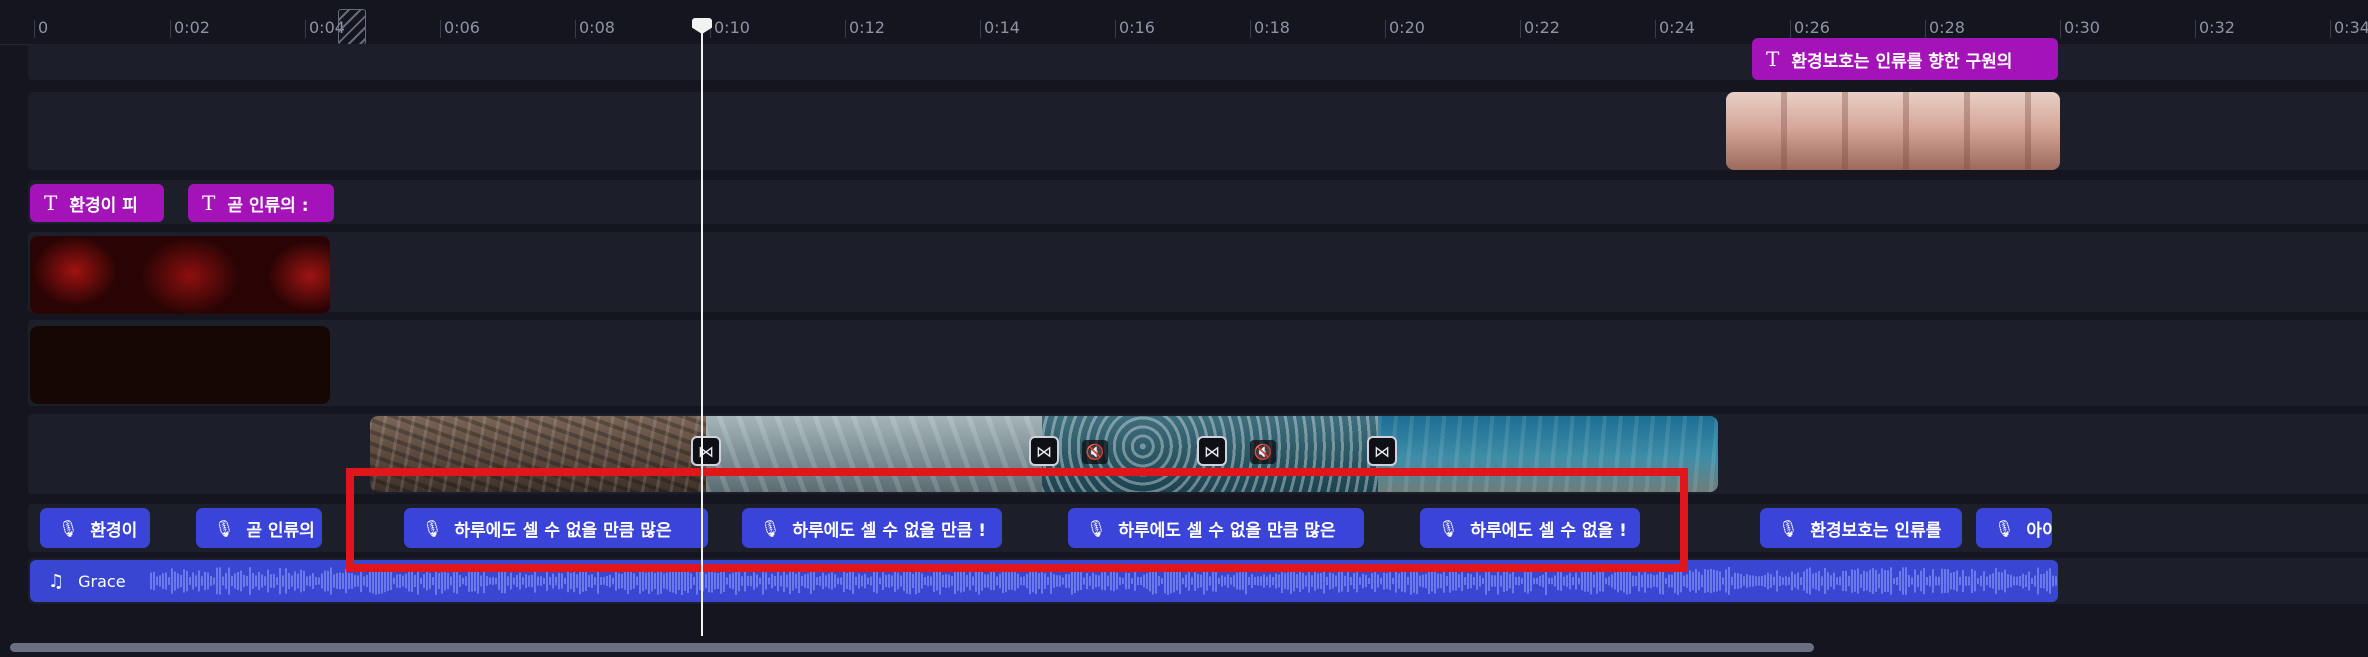 This screenshot has width=2368, height=657. What do you see at coordinates (280, 530) in the screenshot?
I see `voiceover-clip-label: 곧 인류의` at bounding box center [280, 530].